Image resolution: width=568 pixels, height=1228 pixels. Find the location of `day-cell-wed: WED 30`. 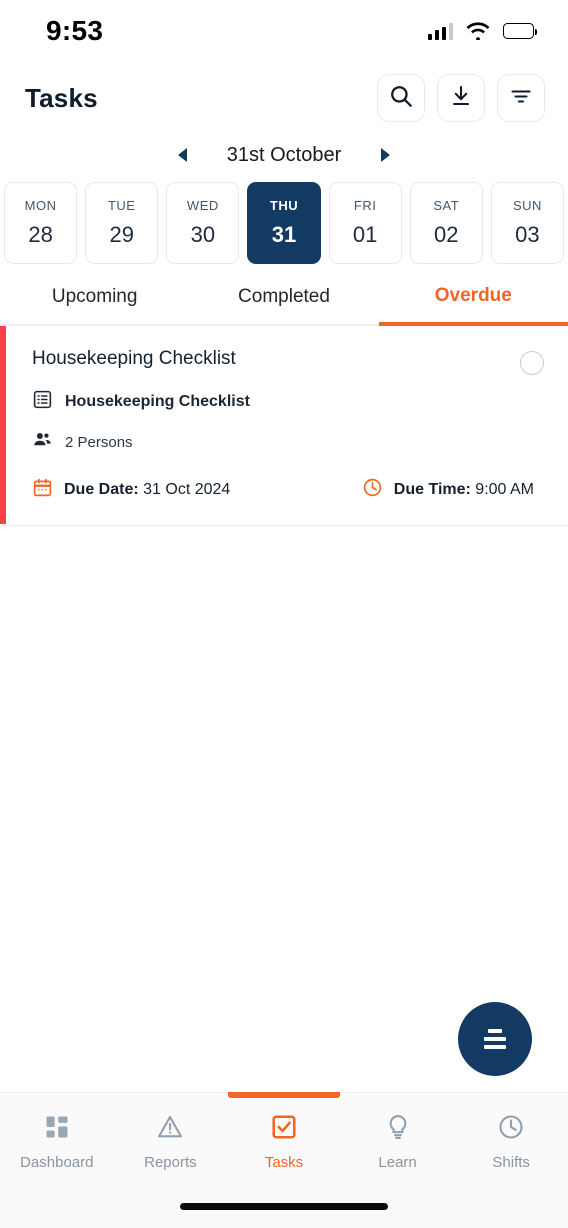

day-cell-wed: WED 30 is located at coordinates (203, 223).